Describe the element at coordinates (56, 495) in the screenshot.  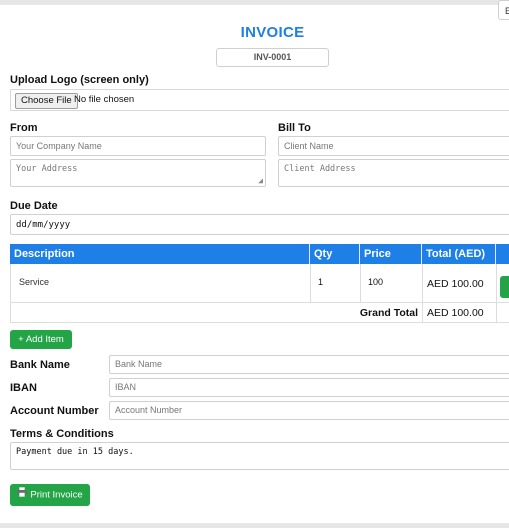
I see `print-invoice-label: Print Invoice` at that location.